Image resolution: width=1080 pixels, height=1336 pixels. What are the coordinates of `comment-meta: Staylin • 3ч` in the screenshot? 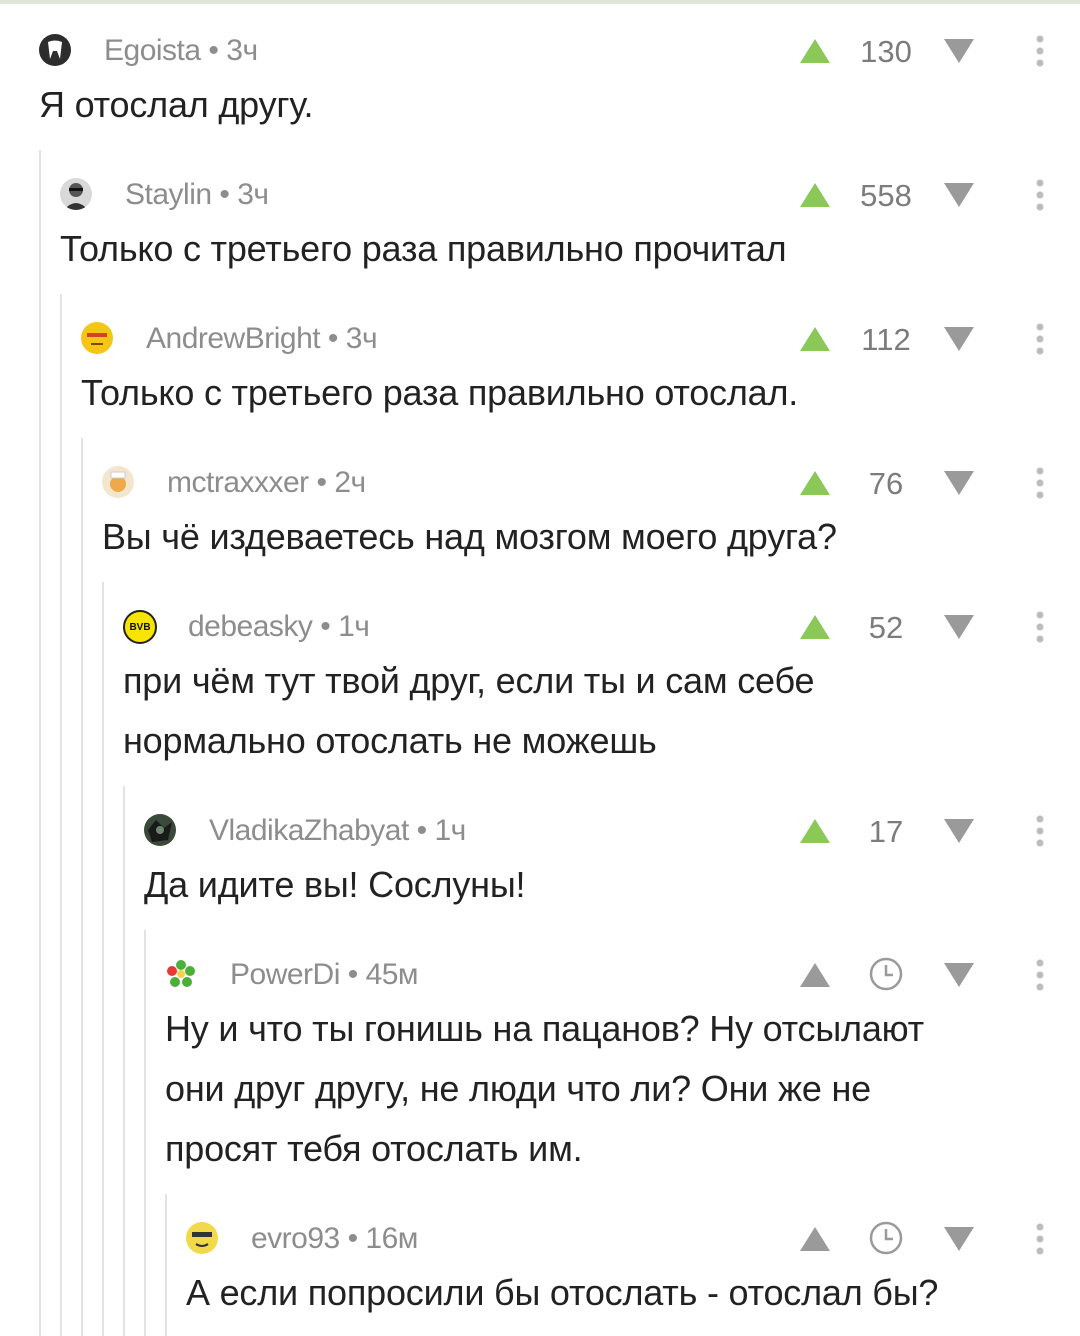 It's located at (197, 194).